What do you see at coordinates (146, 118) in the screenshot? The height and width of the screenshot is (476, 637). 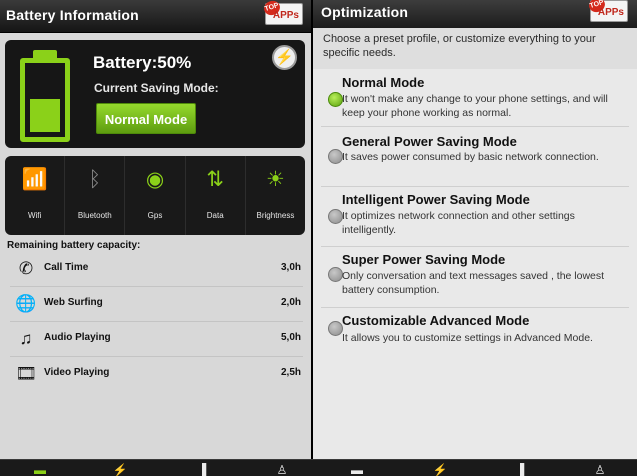 I see `current-mode-button: Normal Mode` at bounding box center [146, 118].